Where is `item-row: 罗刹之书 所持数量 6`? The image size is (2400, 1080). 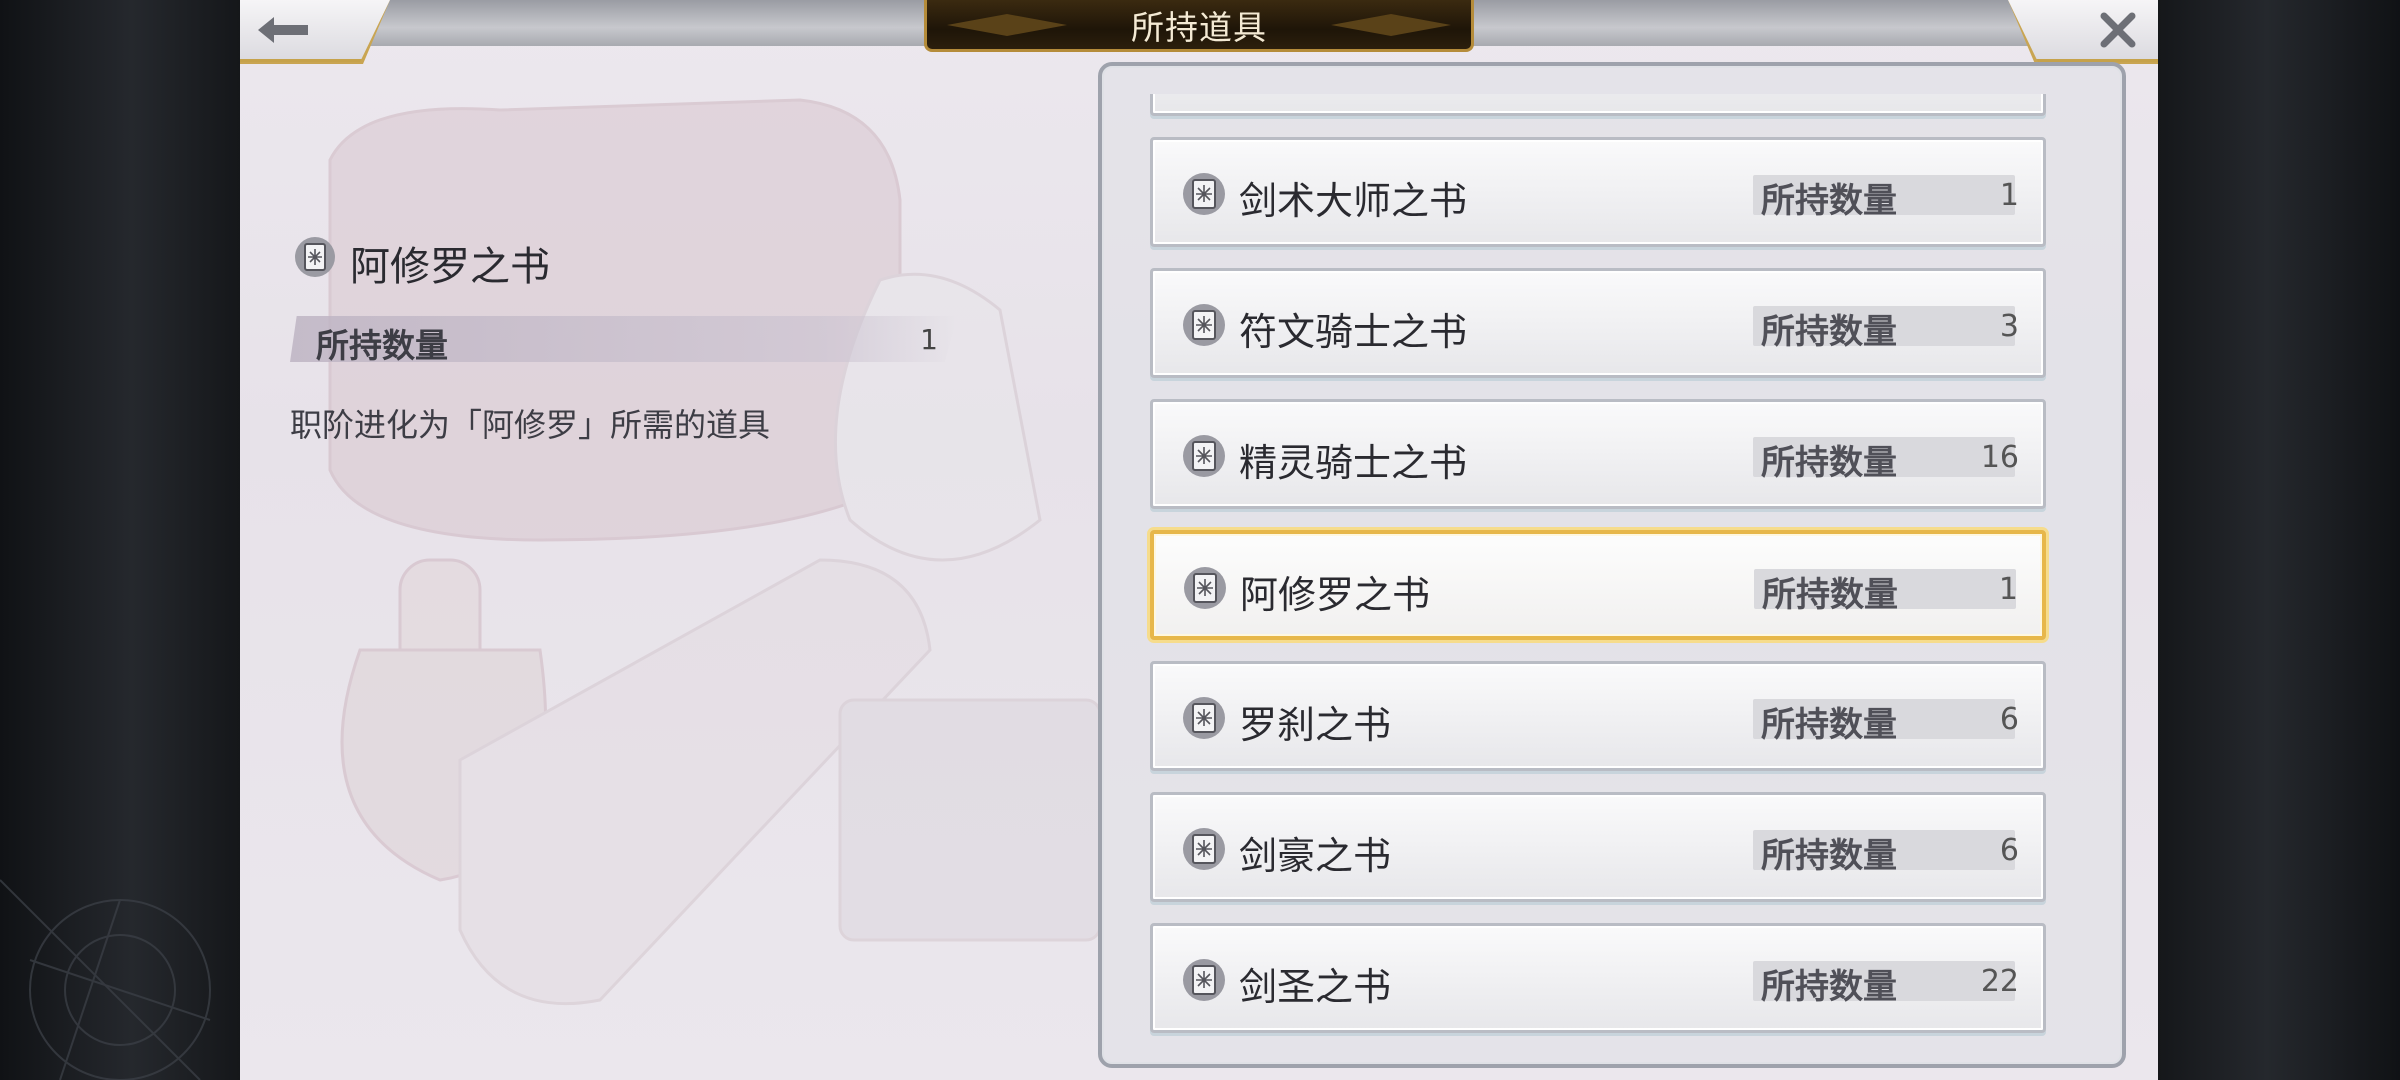 item-row: 罗刹之书 所持数量 6 is located at coordinates (1598, 716).